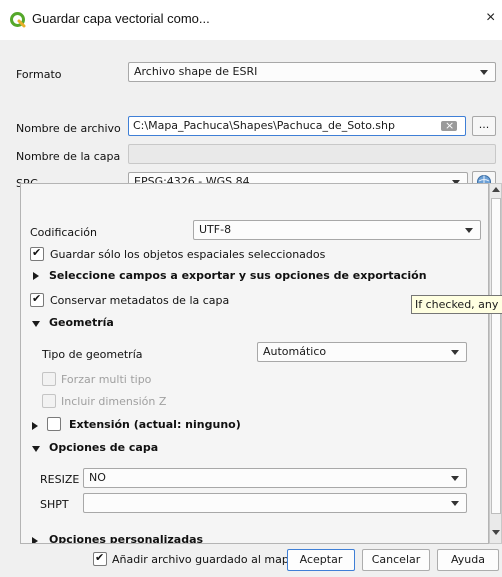 Image resolution: width=502 pixels, height=577 pixels. I want to click on cancel-button: Cancelar, so click(396, 560).